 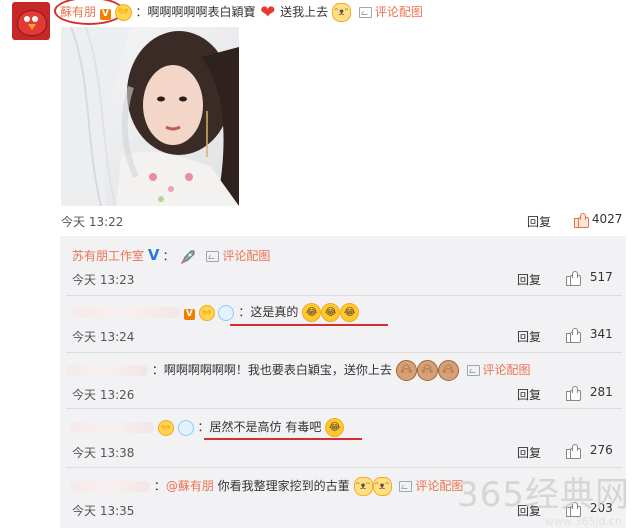 I want to click on post-pic-link: 评论配图, so click(x=390, y=12).